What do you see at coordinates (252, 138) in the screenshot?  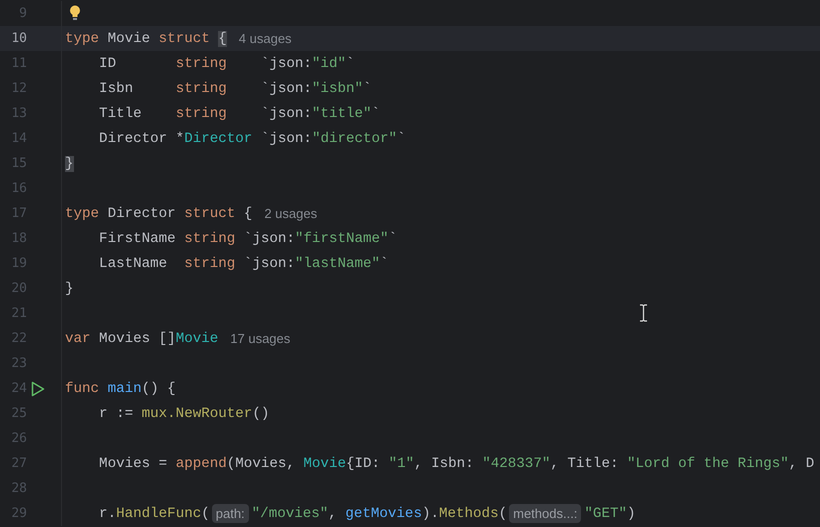 I see `code-text: Director *Director `json:"director"`` at bounding box center [252, 138].